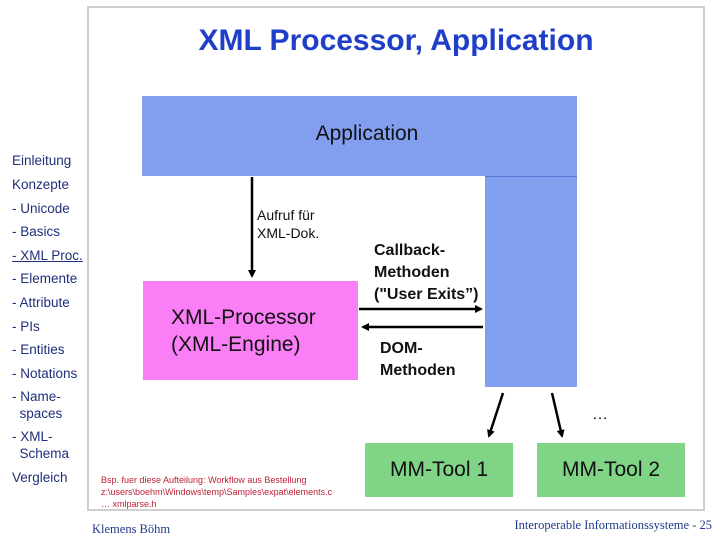  What do you see at coordinates (38, 349) in the screenshot?
I see `nav-item-entities: - Entities` at bounding box center [38, 349].